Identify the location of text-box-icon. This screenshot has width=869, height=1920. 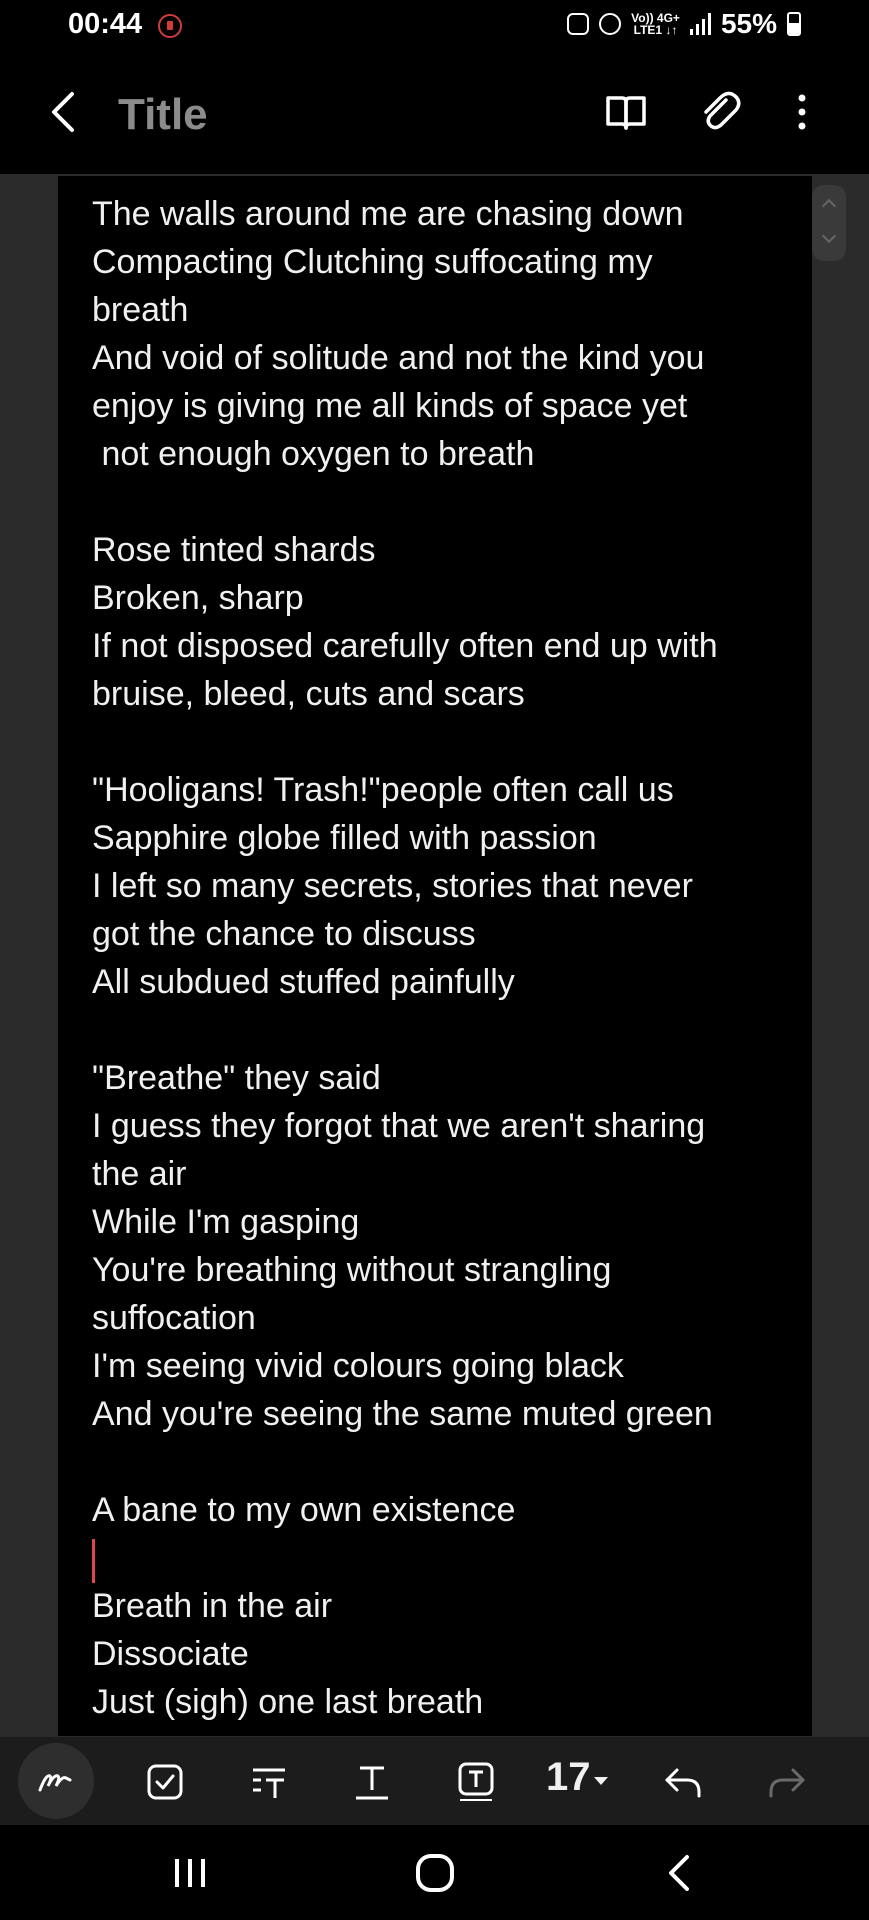
(476, 1781).